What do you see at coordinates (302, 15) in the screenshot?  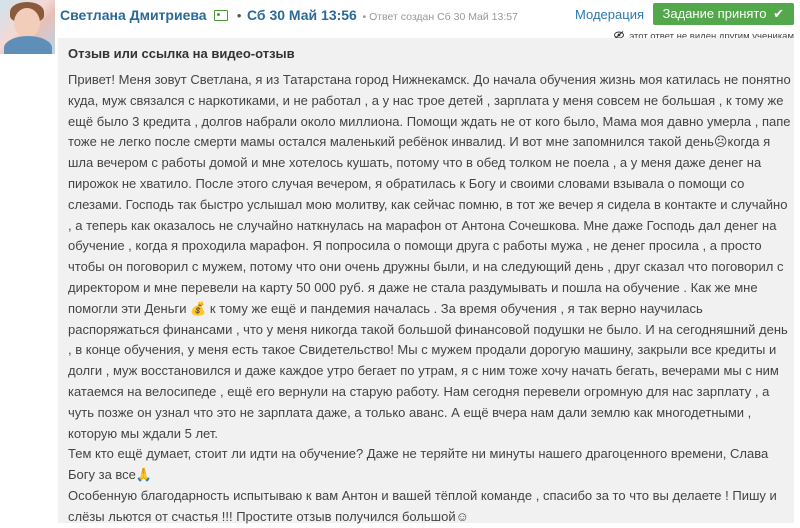 I see `post-date: Сб 30 Май 13:56` at bounding box center [302, 15].